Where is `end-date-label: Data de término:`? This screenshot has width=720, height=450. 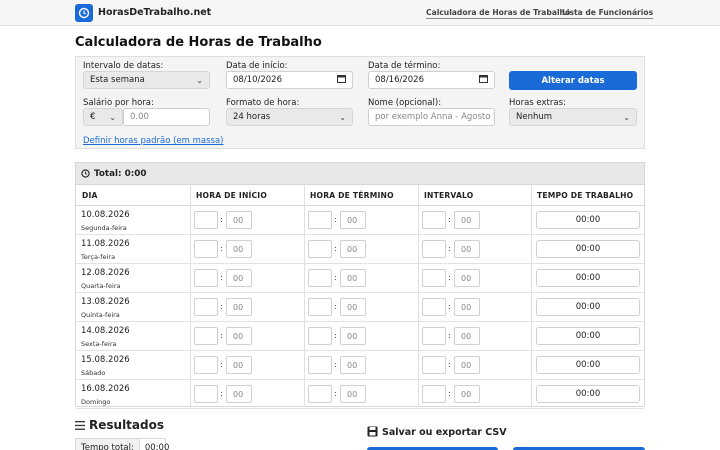
end-date-label: Data de término: is located at coordinates (404, 66).